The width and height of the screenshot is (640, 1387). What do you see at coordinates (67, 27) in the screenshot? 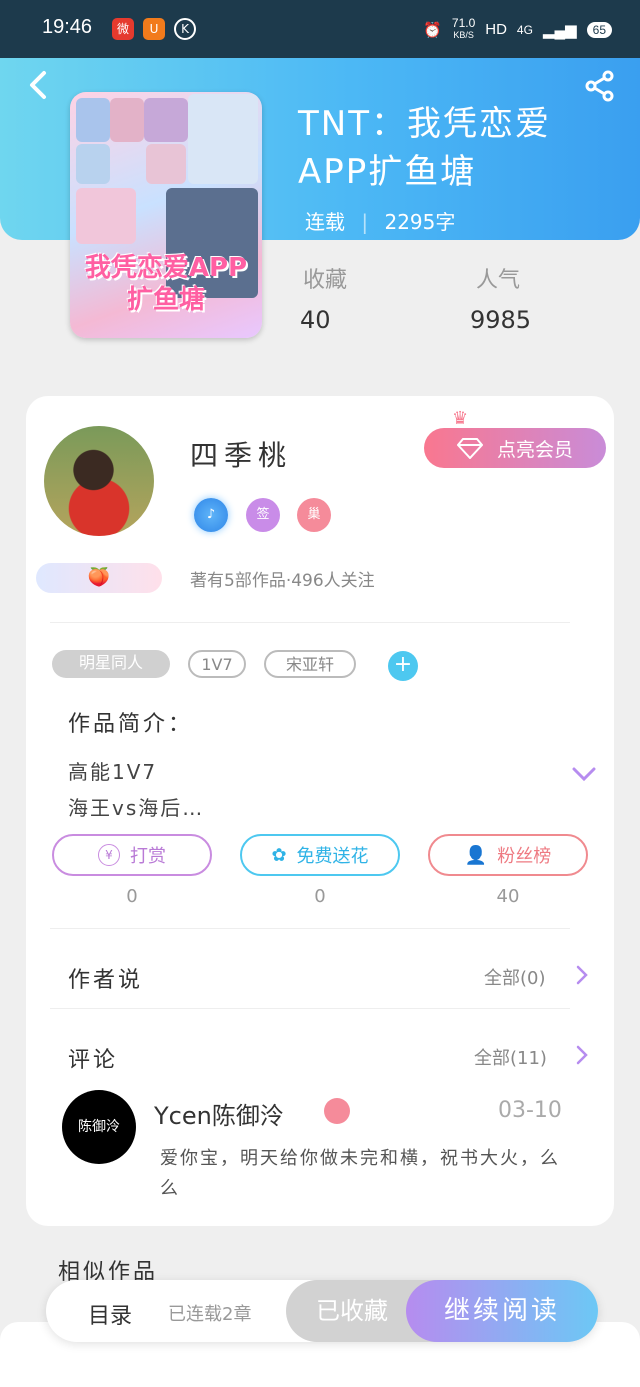
I see `status-time: 19:46` at bounding box center [67, 27].